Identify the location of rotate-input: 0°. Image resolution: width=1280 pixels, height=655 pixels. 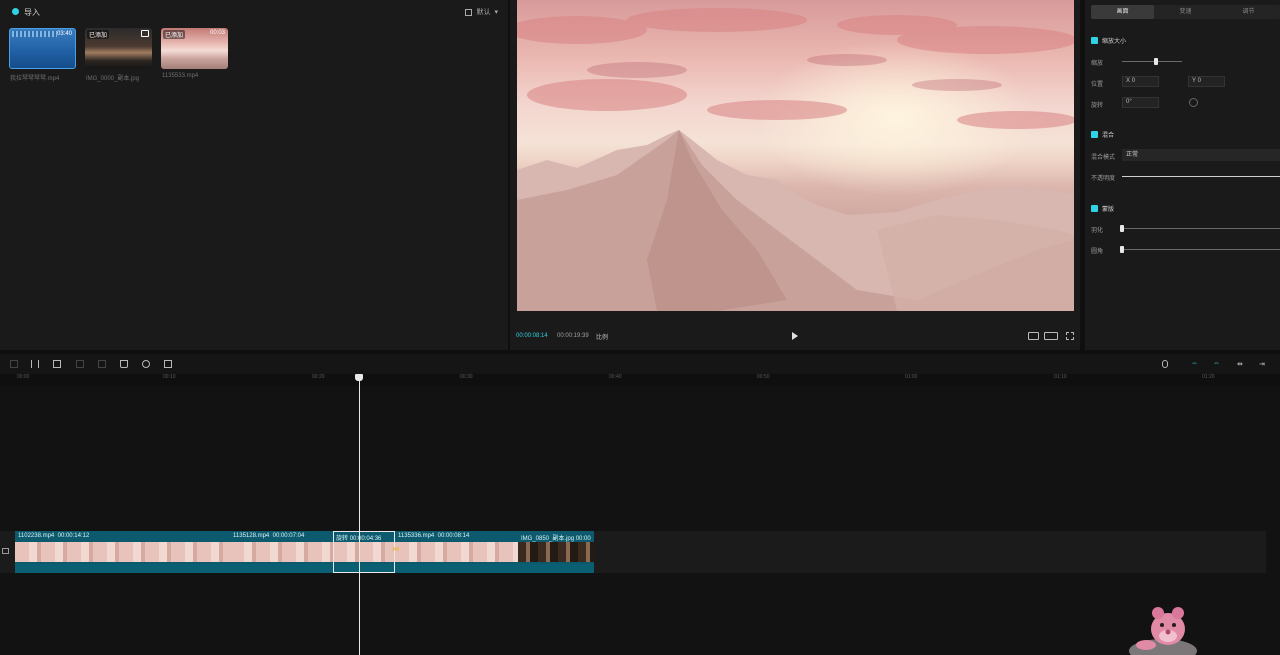
(1140, 102).